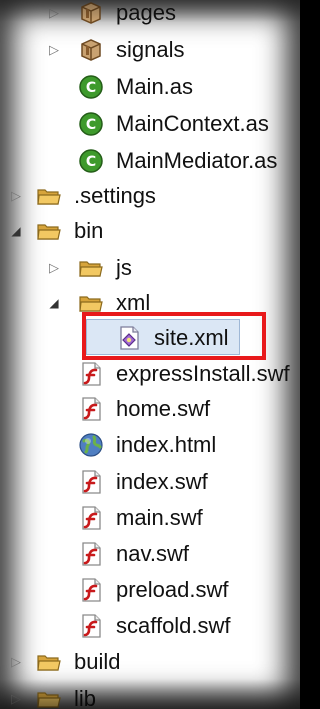  I want to click on tree-item-mainmediator-as: C MainMediator.as, so click(150, 161).